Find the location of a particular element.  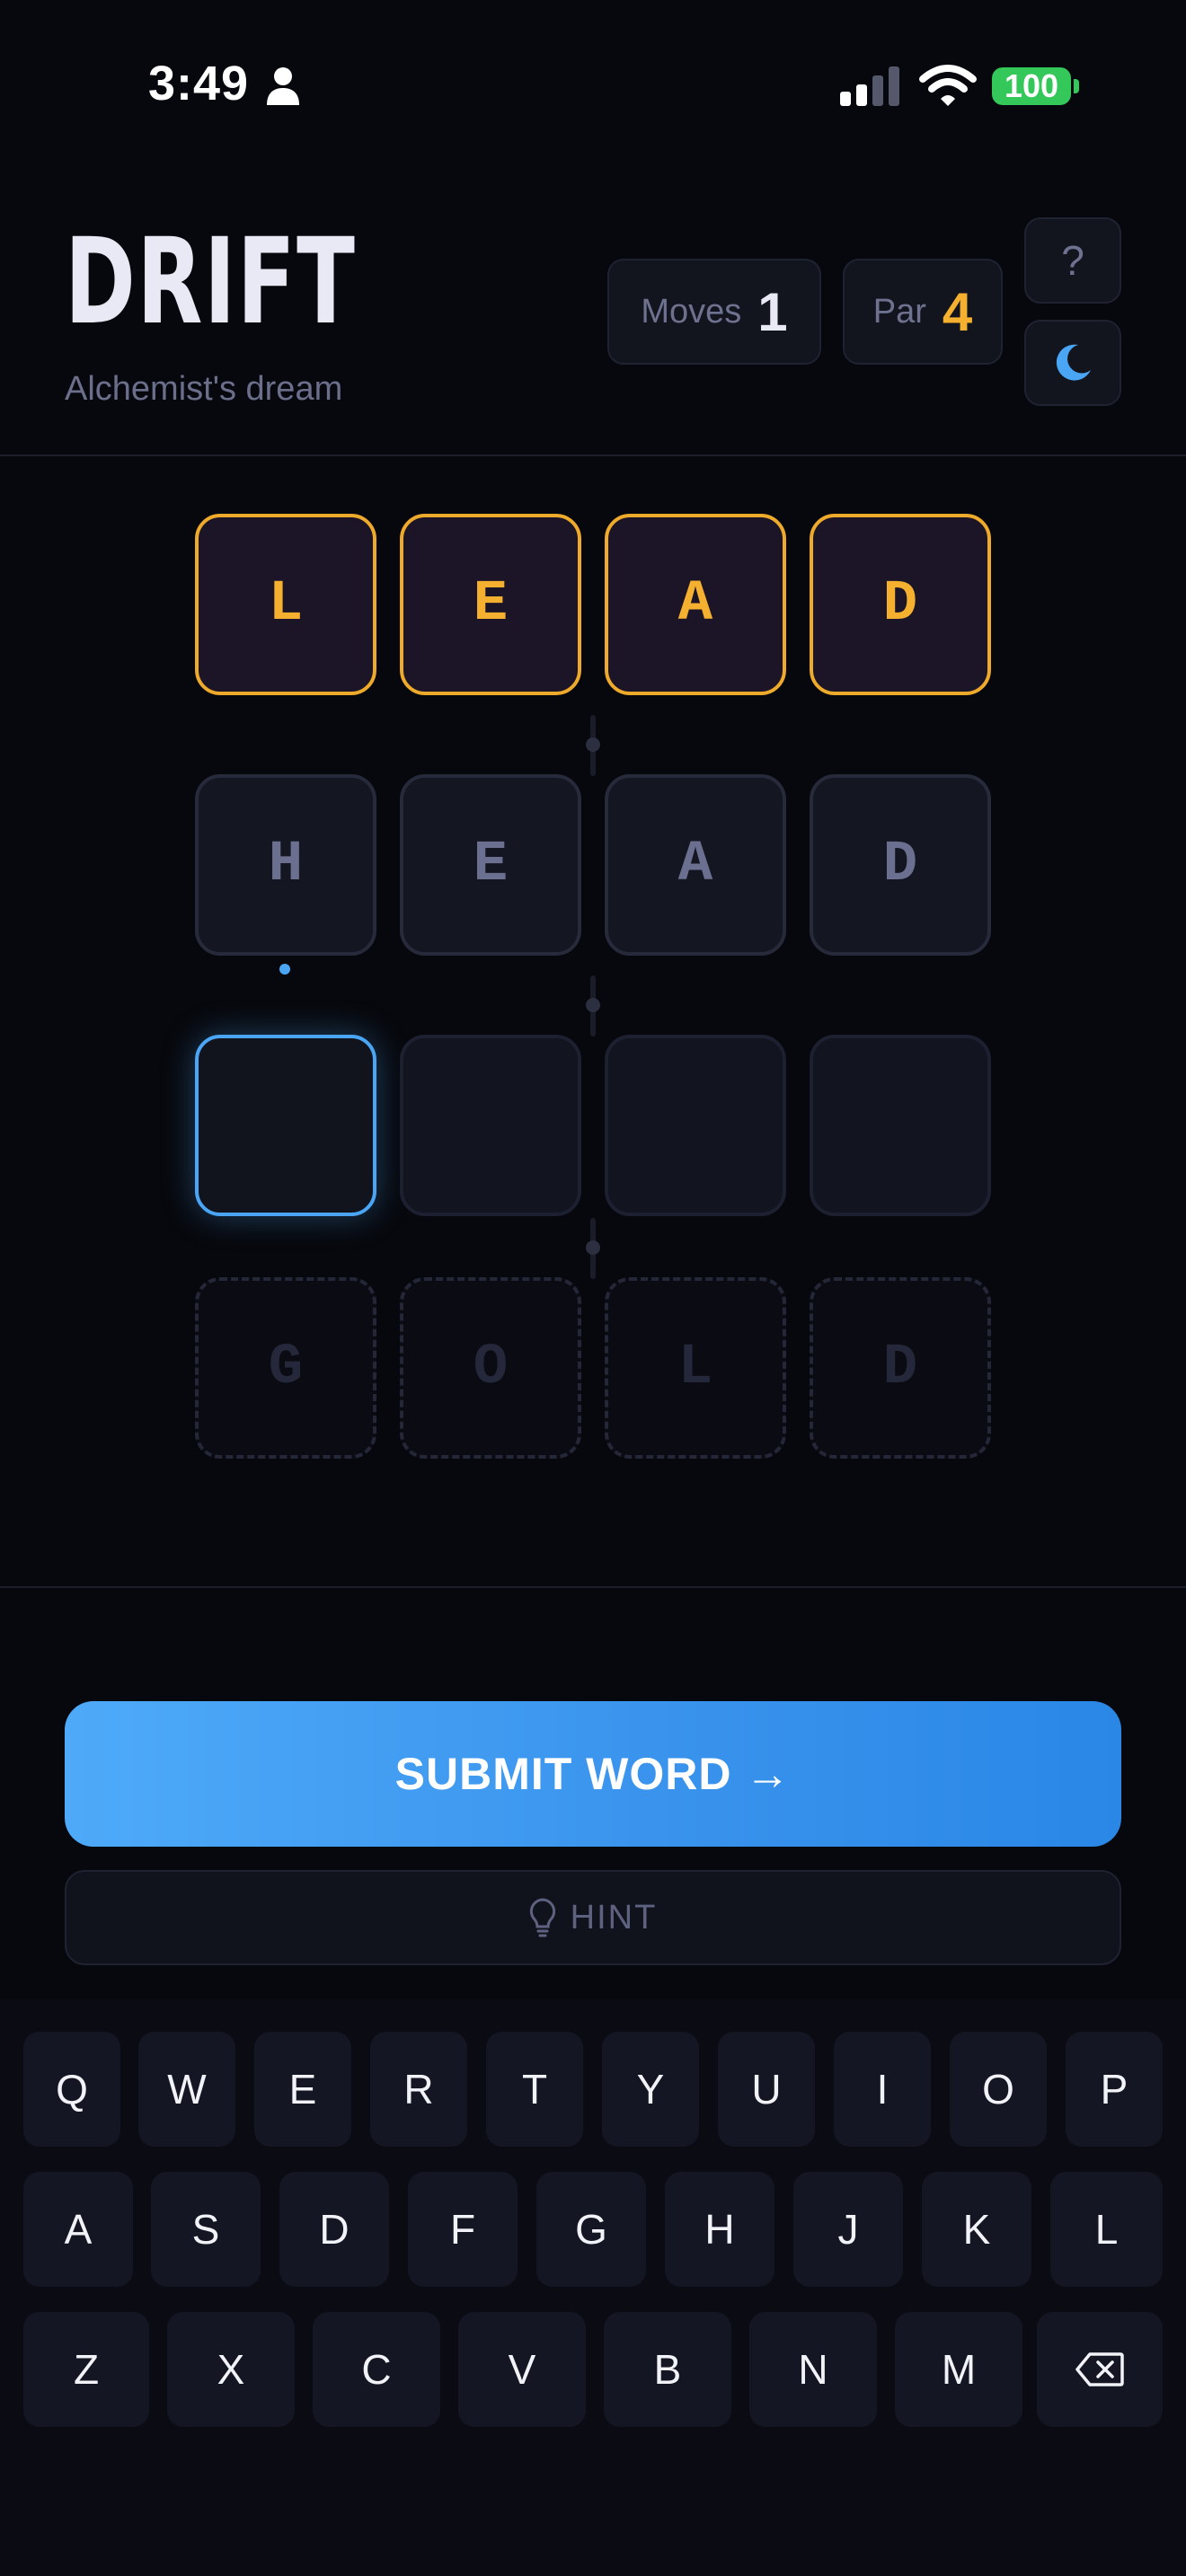

key-g: G is located at coordinates (591, 2229).